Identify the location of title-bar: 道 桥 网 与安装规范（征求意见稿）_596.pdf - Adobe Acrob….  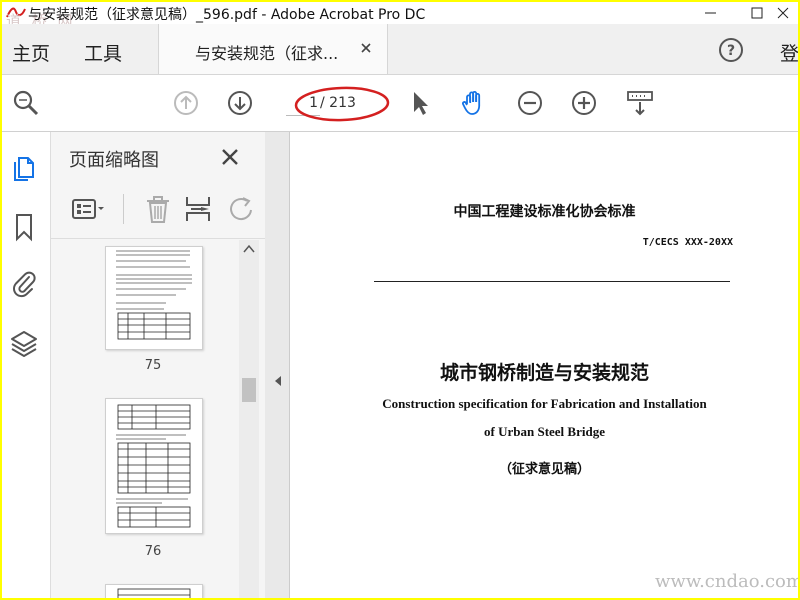
(400, 16).